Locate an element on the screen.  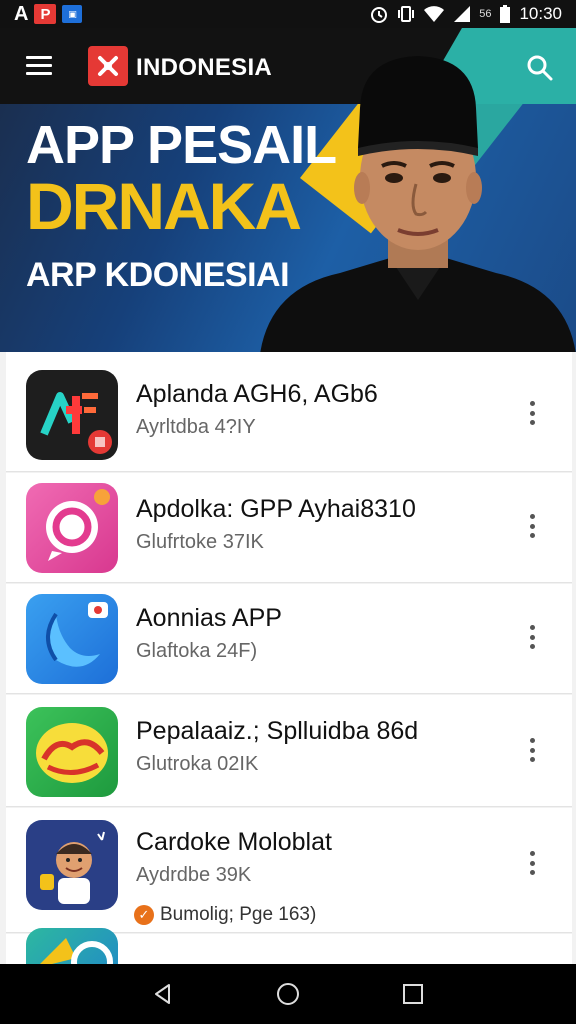
status-bar: A P ▣ 56 10:30 is located at coordinates (288, 14).